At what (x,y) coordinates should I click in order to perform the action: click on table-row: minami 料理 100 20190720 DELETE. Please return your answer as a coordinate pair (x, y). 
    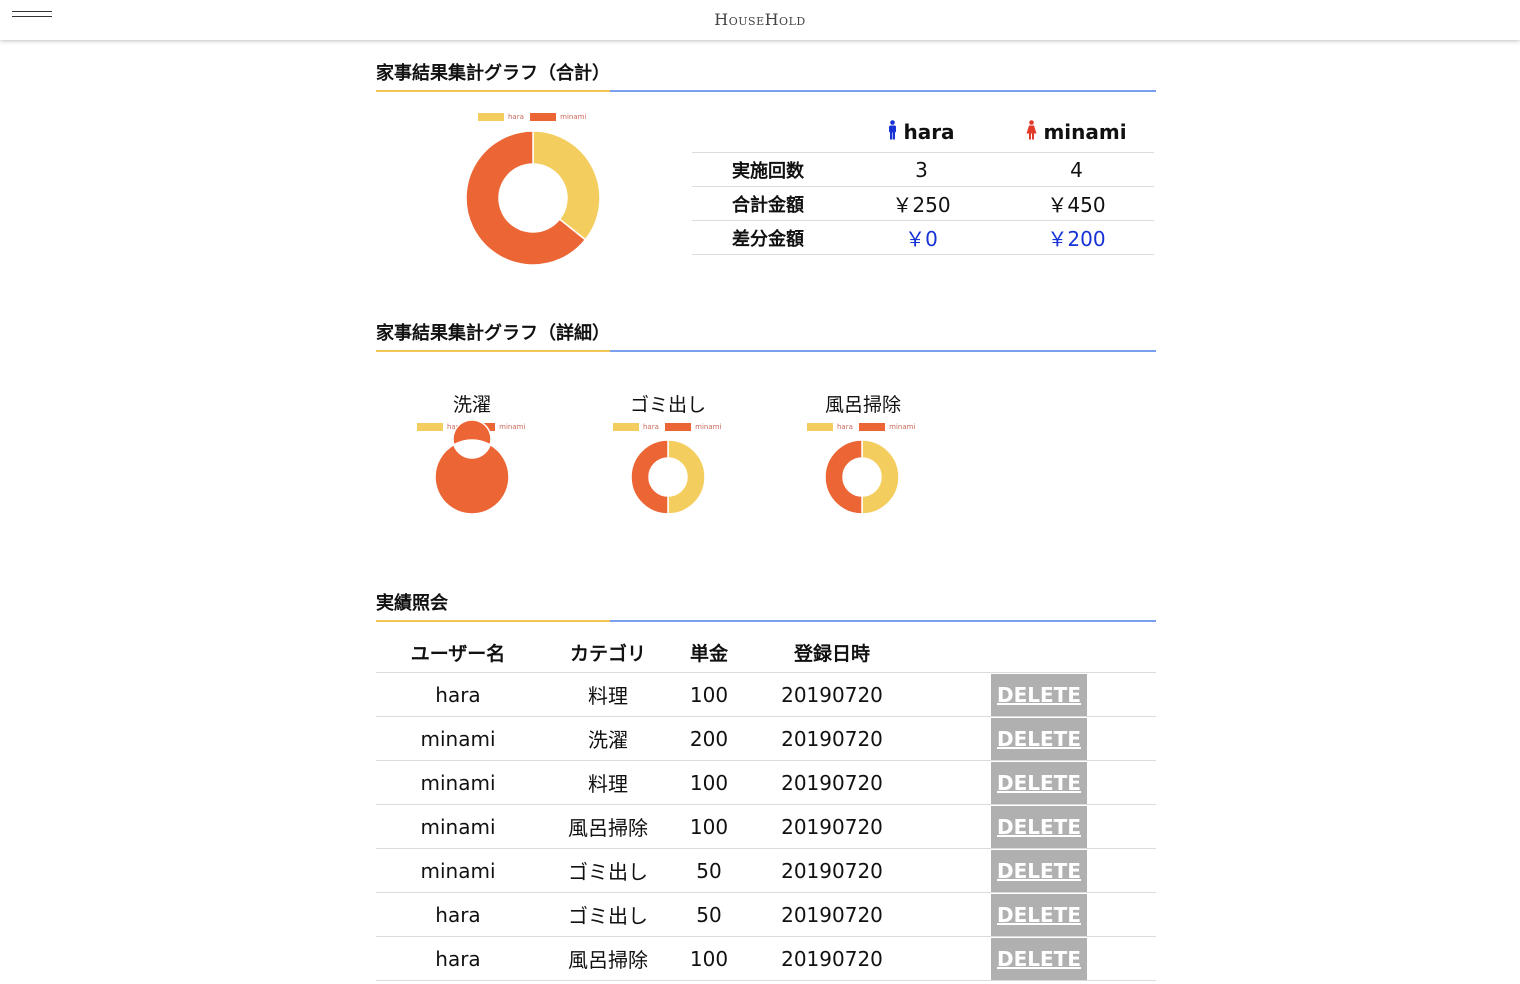
    Looking at the image, I should click on (766, 782).